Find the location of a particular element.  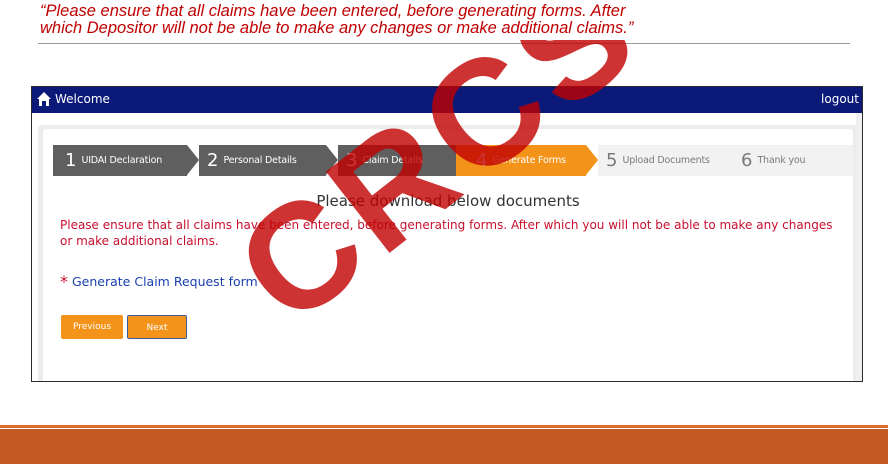

scrollbar is located at coordinates (859, 247).